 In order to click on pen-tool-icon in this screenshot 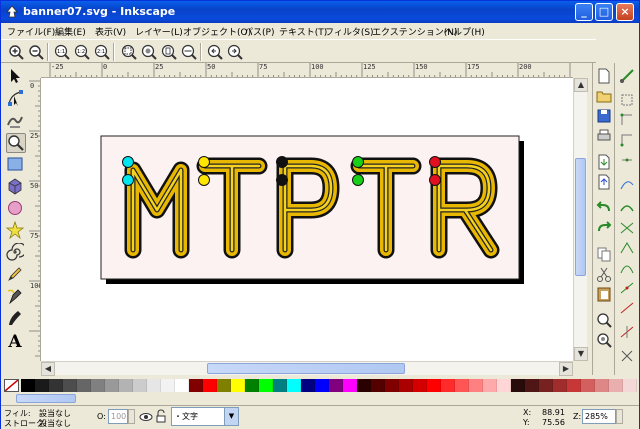, I will do `click(16, 297)`.